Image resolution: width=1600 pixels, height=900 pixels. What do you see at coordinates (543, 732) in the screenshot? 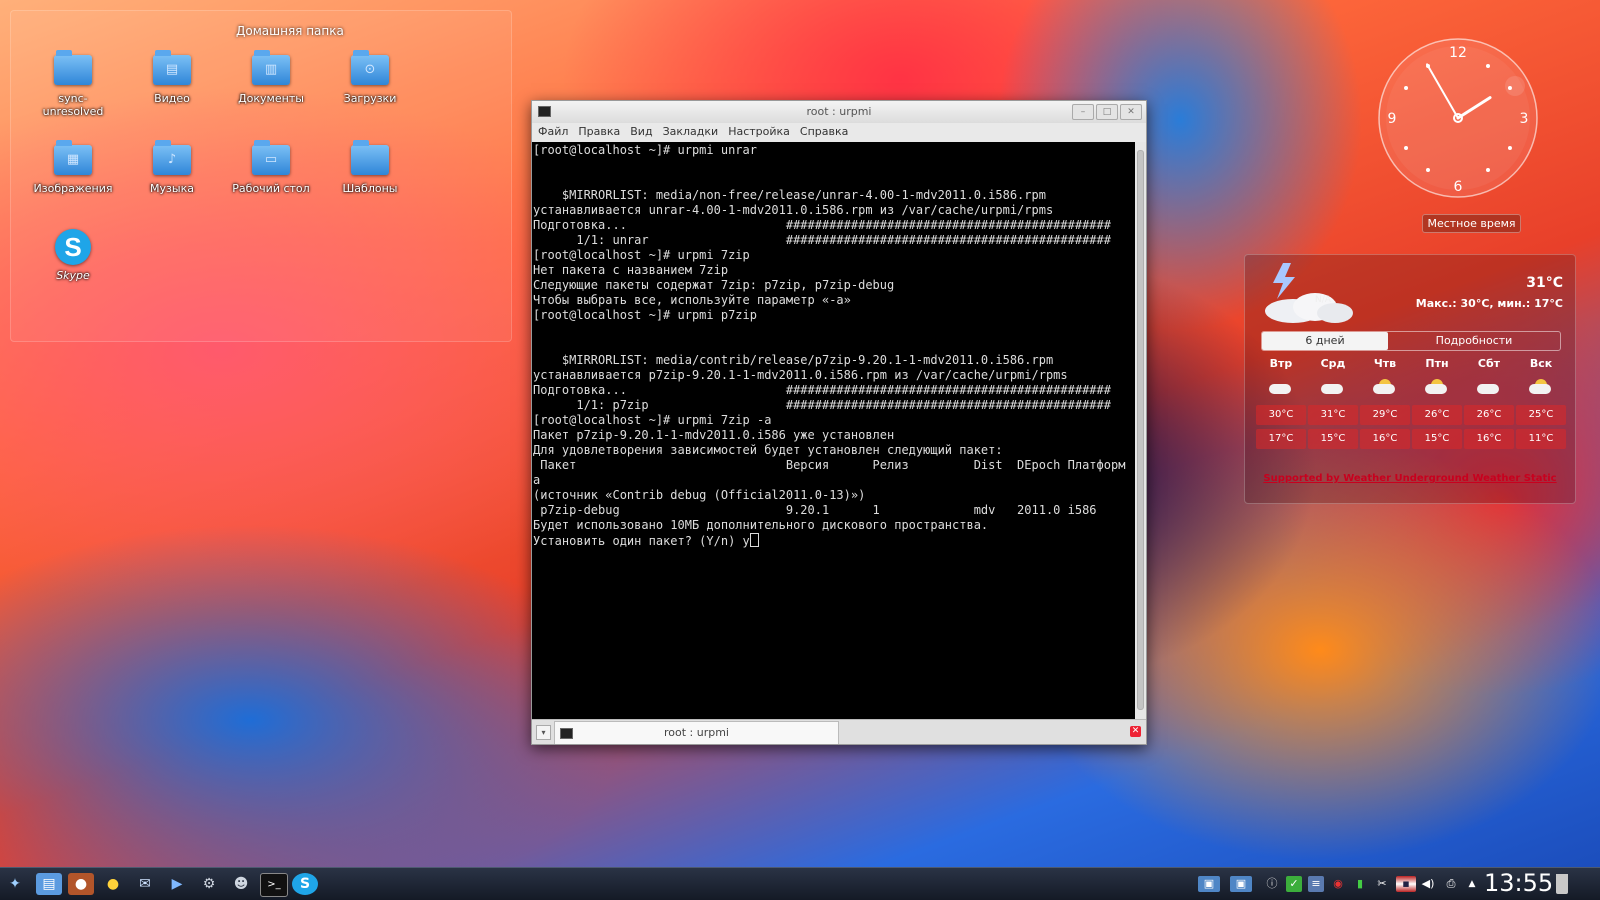
I see `new-tab-button: ▾` at bounding box center [543, 732].